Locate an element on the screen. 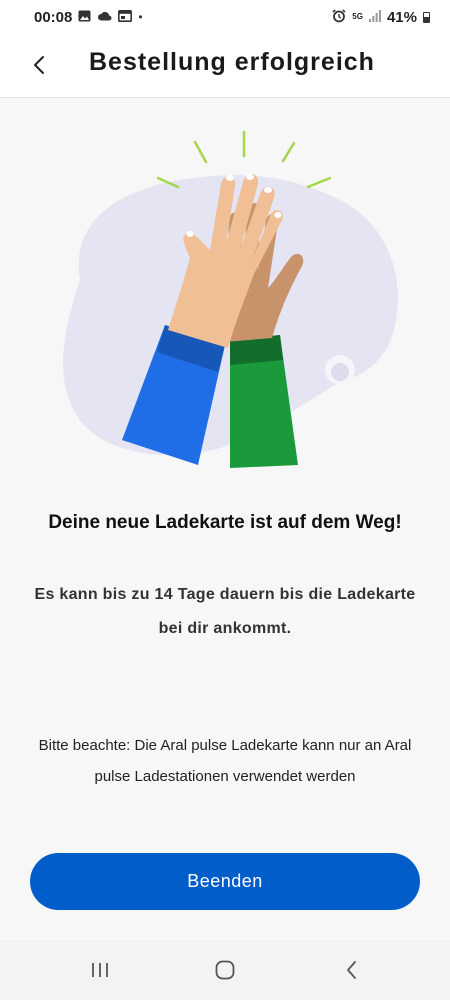  cloud-icon is located at coordinates (104, 17).